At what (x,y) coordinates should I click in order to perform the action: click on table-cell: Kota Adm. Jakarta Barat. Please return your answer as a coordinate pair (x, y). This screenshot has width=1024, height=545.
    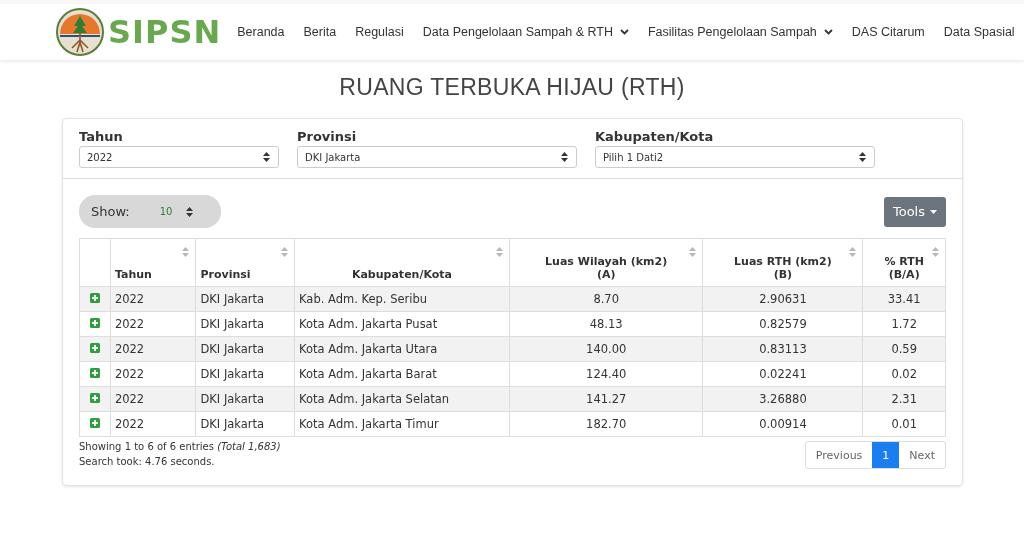
    Looking at the image, I should click on (402, 374).